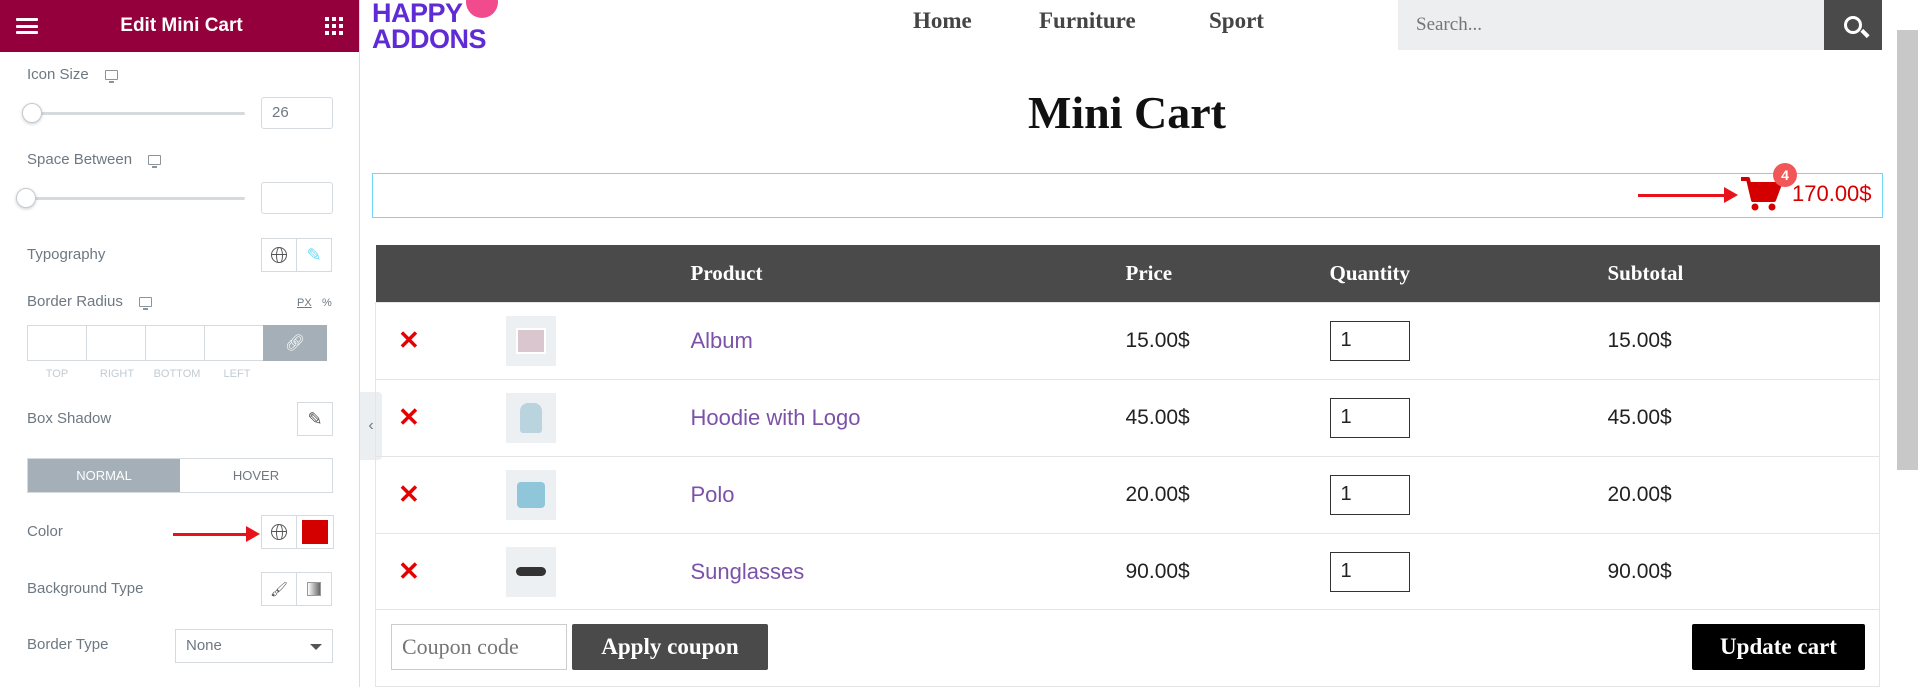  I want to click on album-icon, so click(530, 340).